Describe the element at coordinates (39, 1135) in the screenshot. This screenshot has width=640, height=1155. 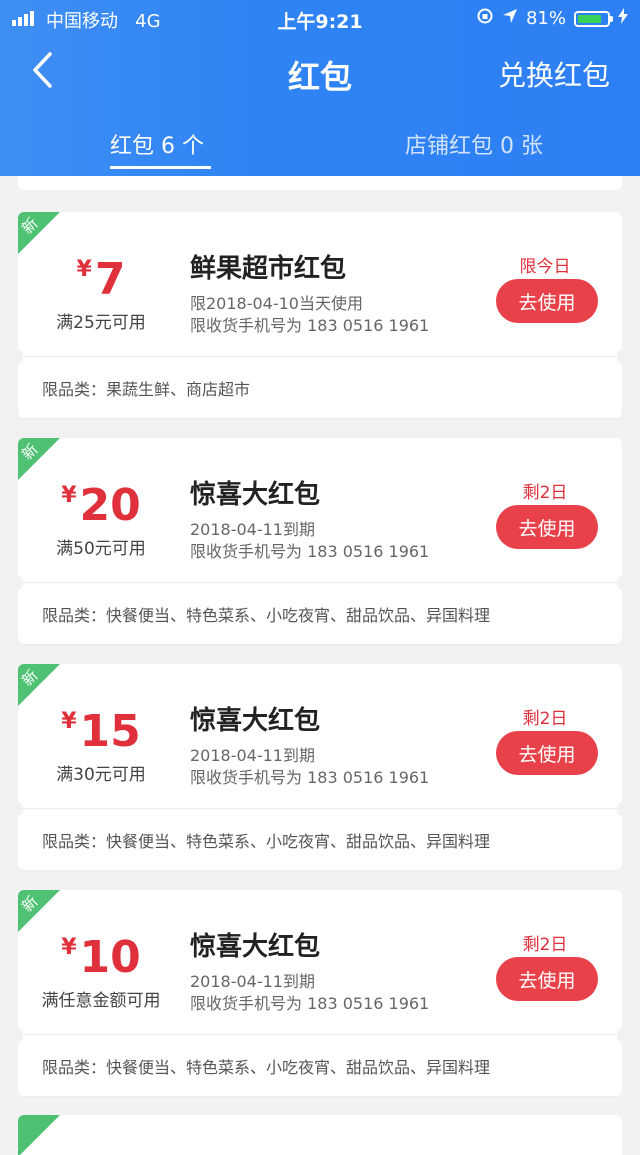
I see `new-badge` at that location.